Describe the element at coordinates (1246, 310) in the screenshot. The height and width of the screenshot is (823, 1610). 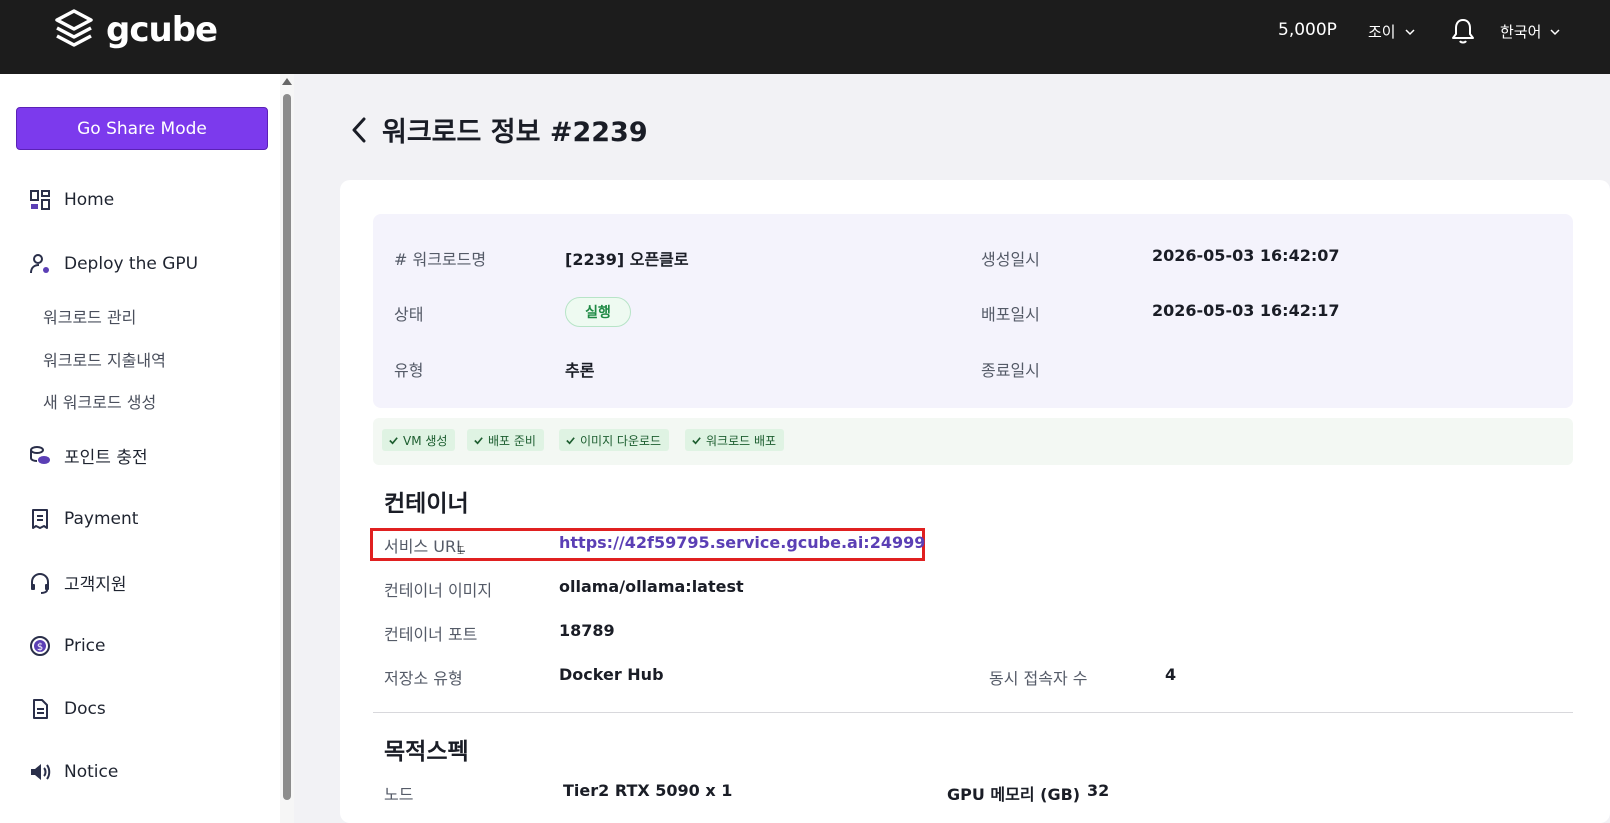
I see `deployed-at-value: 2026-05-03 16:42:17` at that location.